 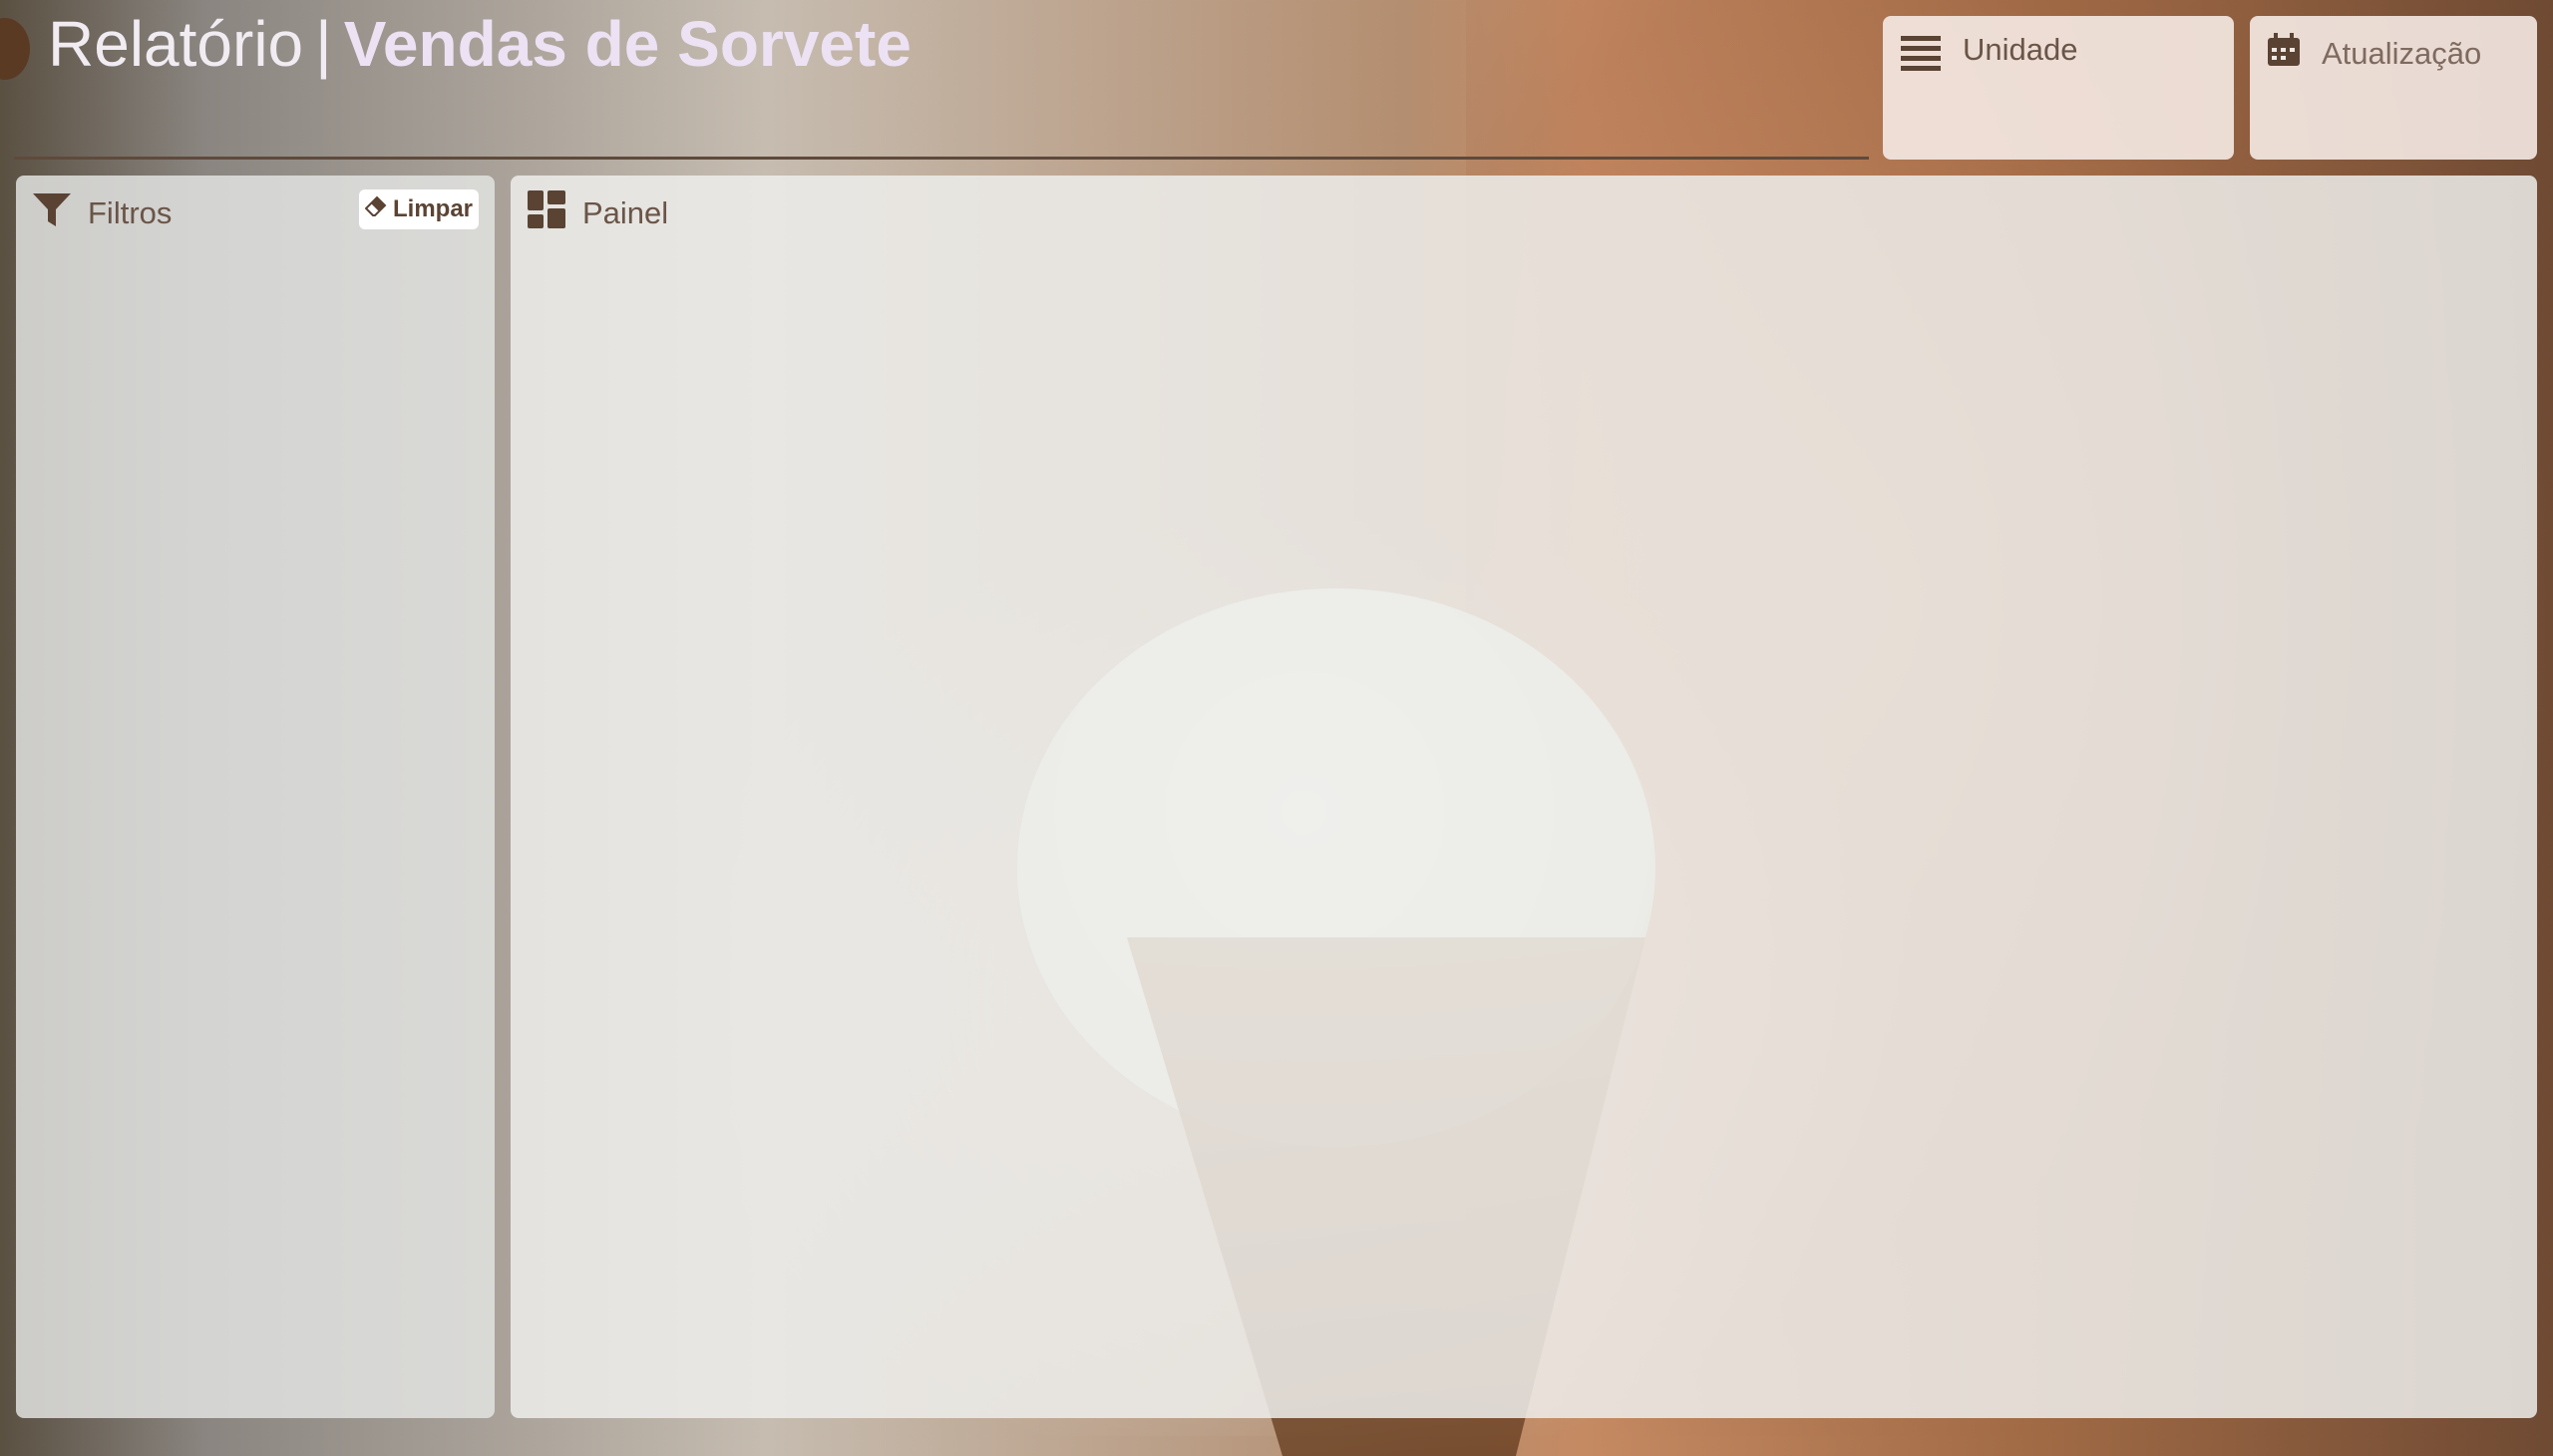 I want to click on page-title: Relatório | Vendas de Sorvete, so click(x=480, y=44).